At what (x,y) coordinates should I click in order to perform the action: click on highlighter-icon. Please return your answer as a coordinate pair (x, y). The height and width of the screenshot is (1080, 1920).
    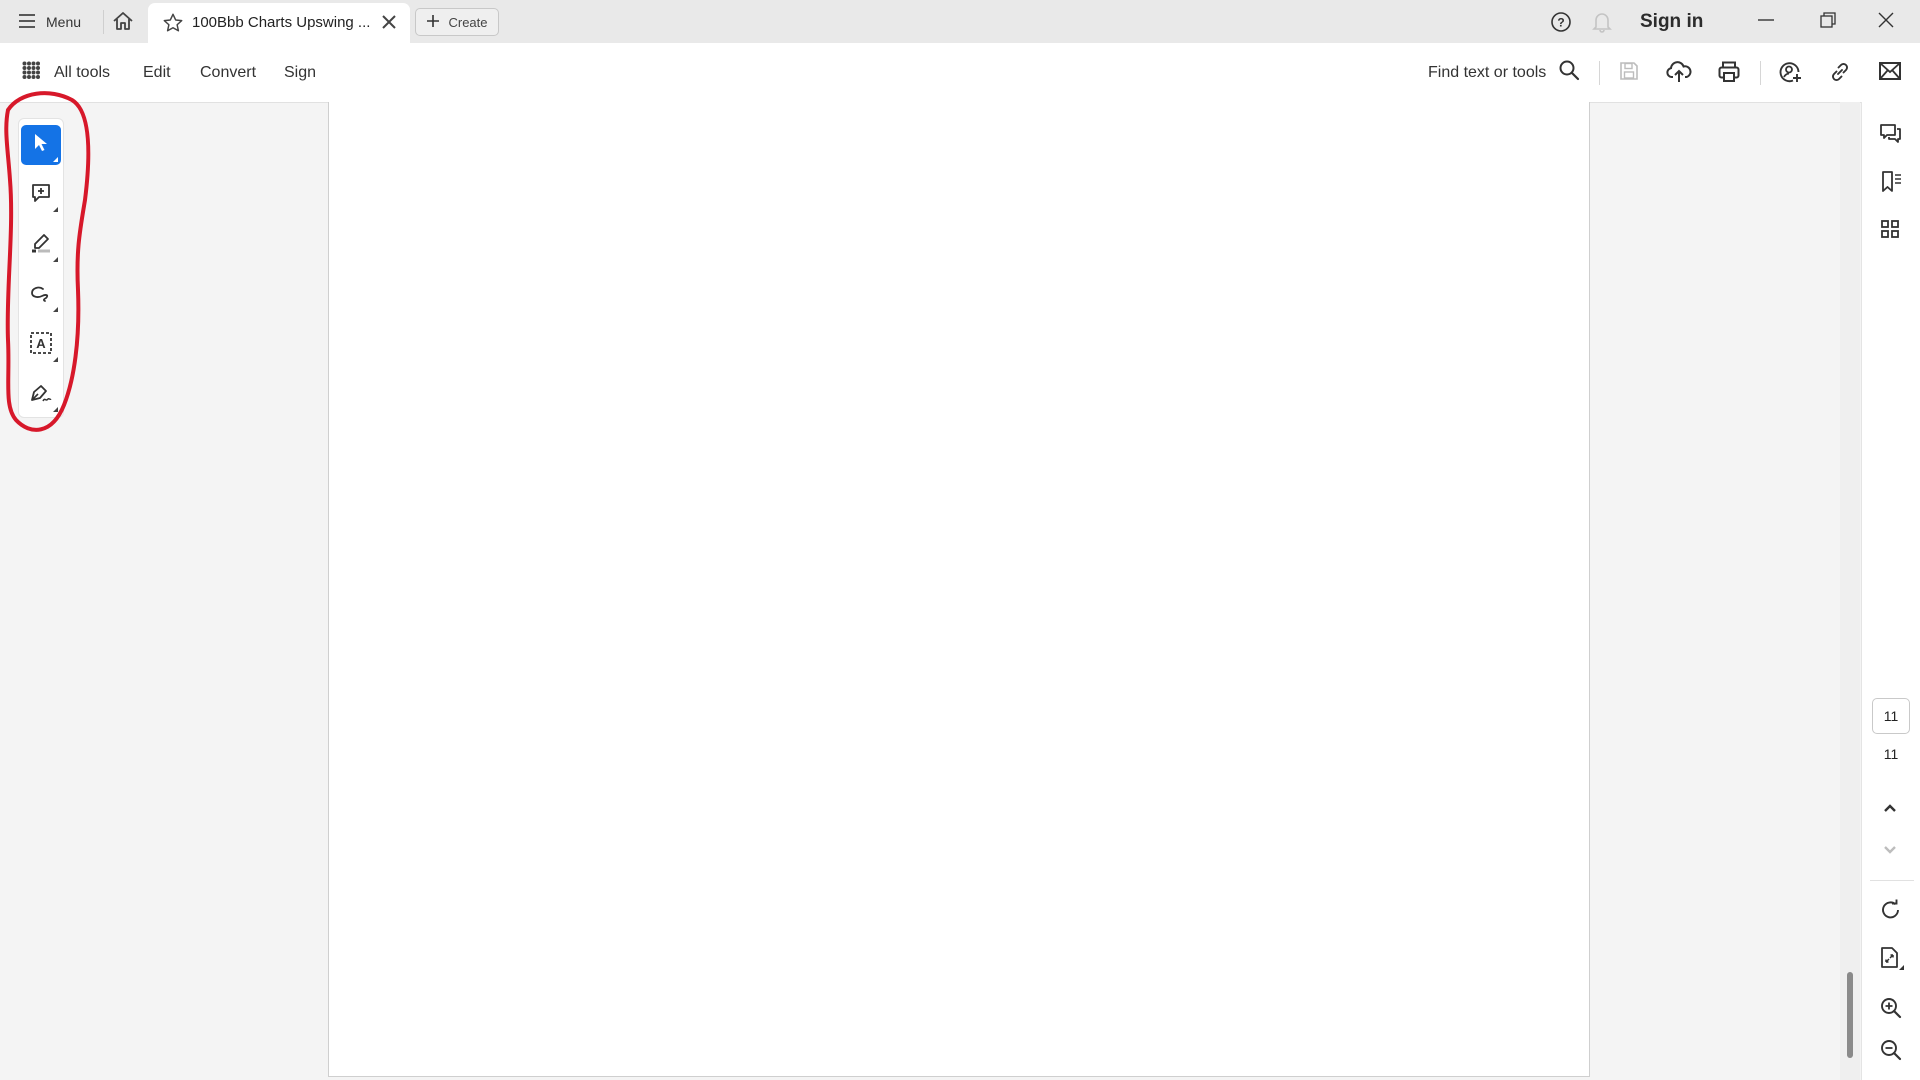
    Looking at the image, I should click on (41, 245).